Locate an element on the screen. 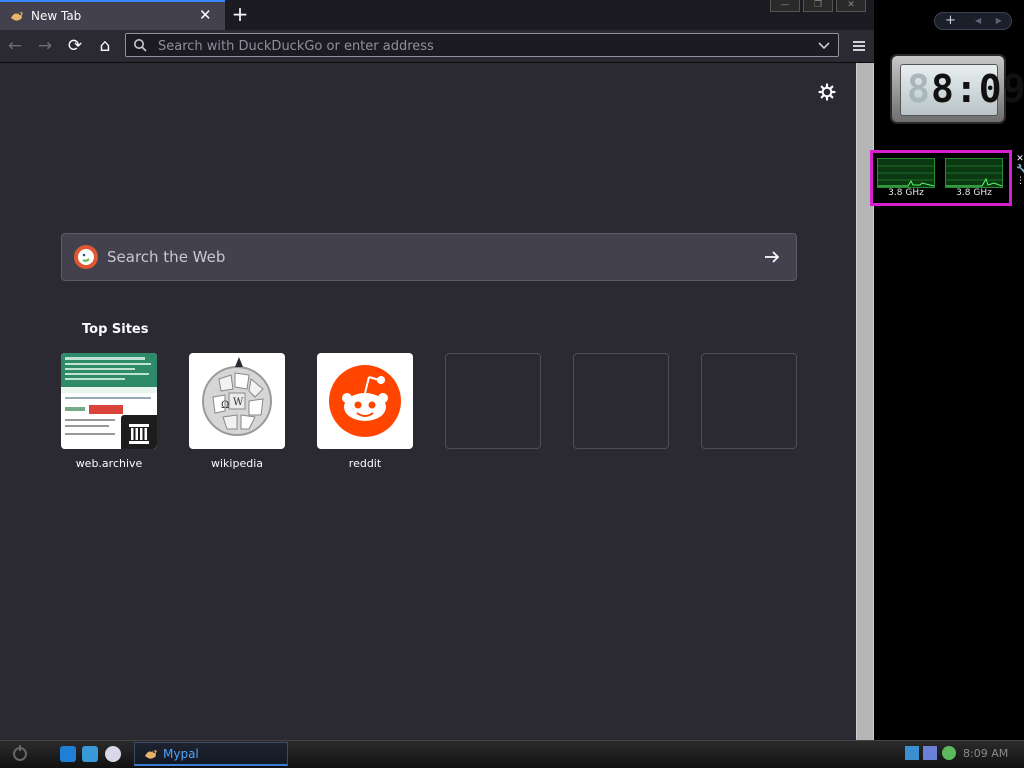 This screenshot has width=1024, height=768. maximize-button: ❐ is located at coordinates (818, 6).